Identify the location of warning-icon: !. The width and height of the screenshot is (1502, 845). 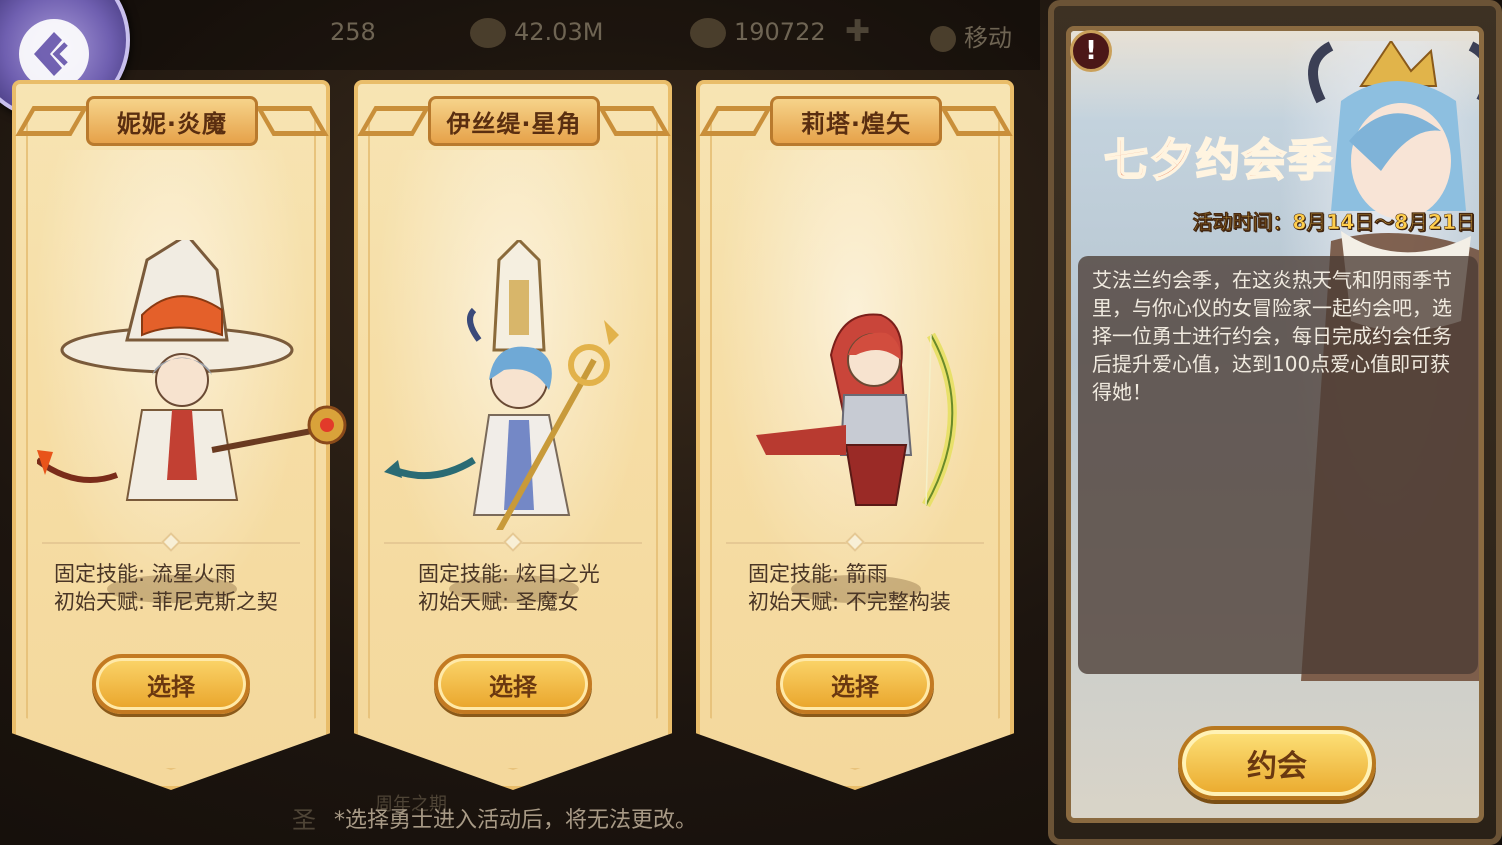
(1091, 51).